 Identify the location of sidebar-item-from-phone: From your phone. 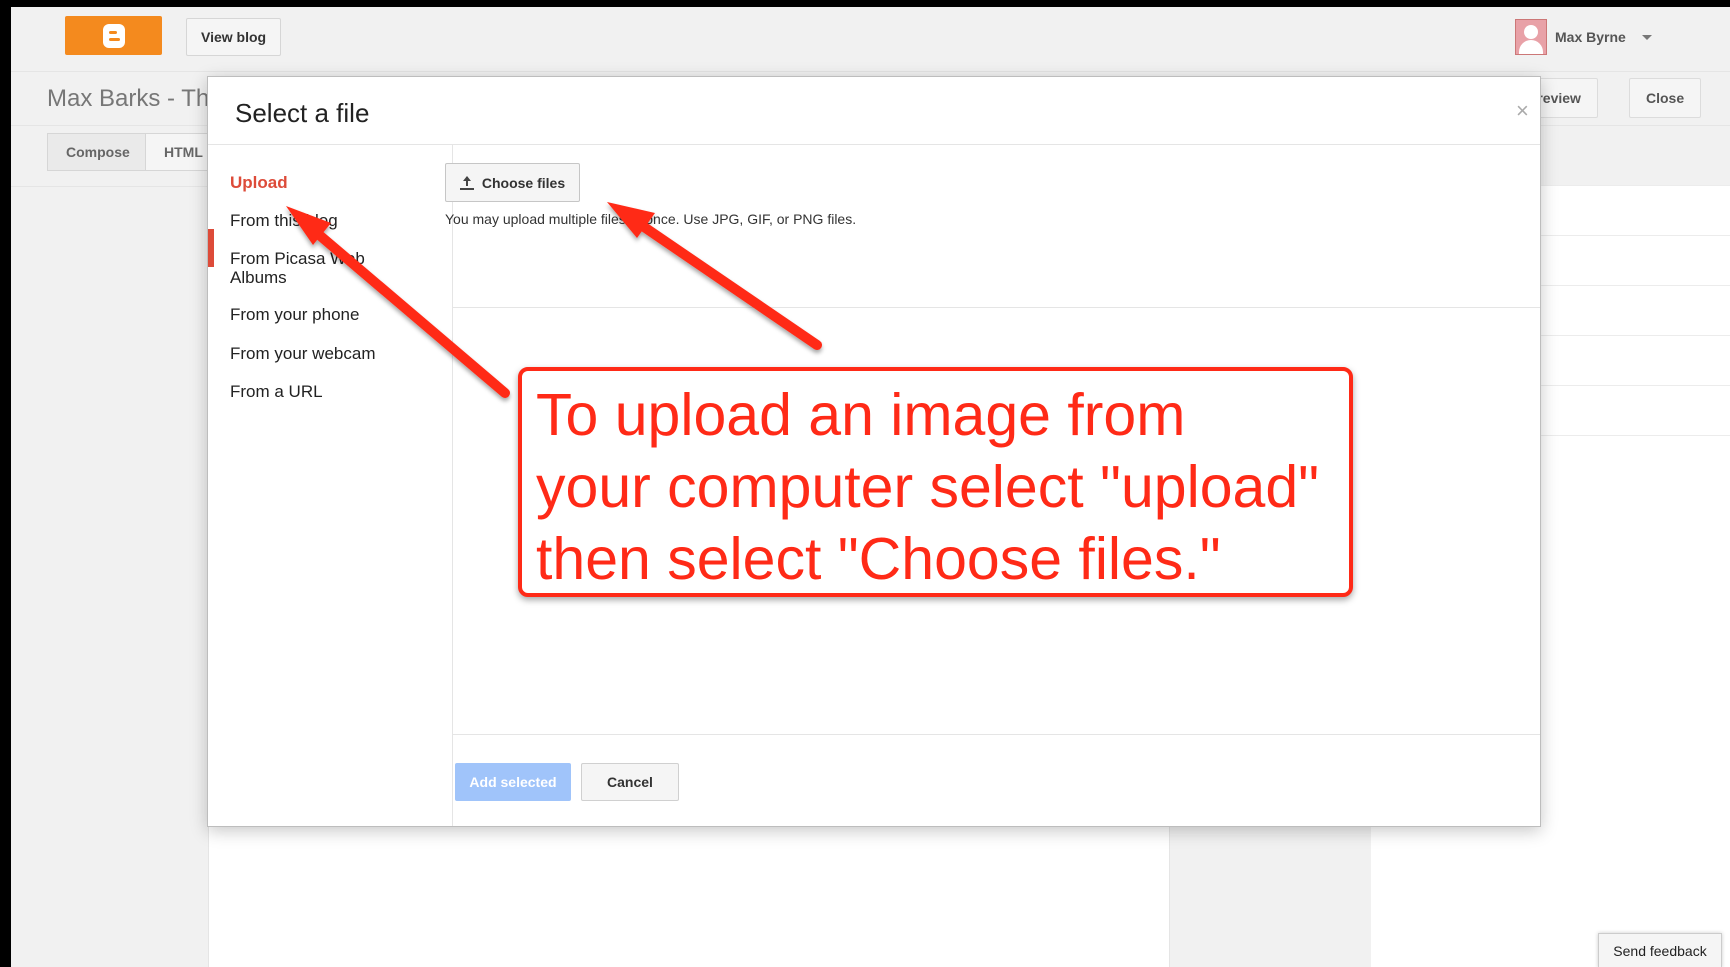
(335, 314).